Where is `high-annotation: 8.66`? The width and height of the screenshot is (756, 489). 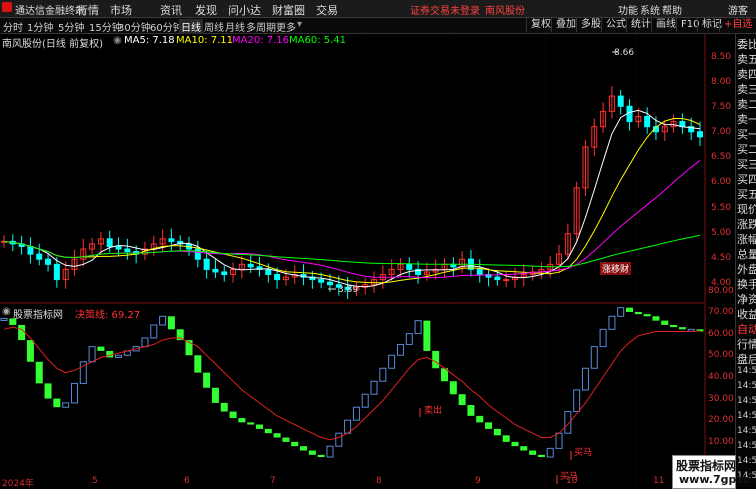
high-annotation: 8.66 is located at coordinates (624, 53).